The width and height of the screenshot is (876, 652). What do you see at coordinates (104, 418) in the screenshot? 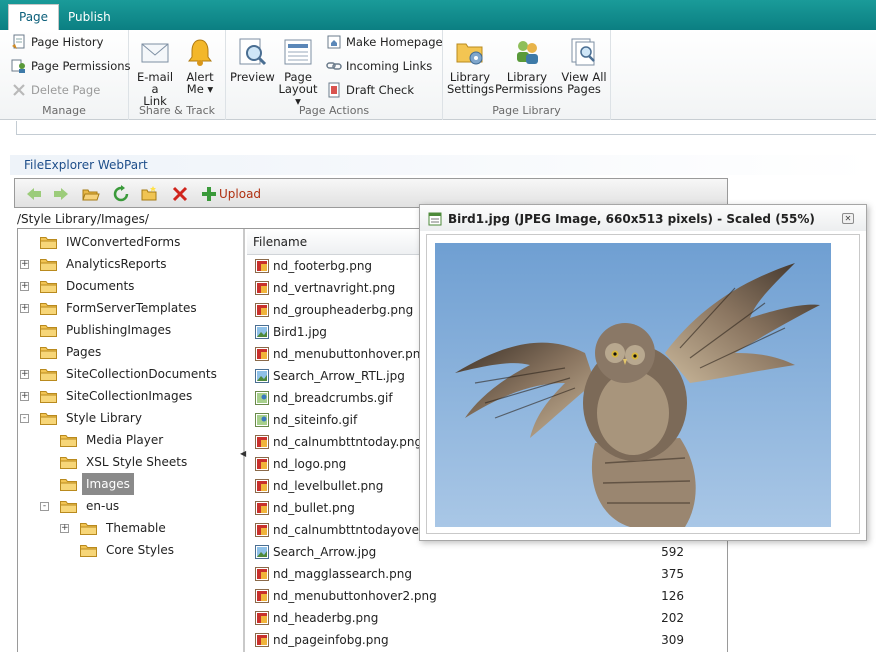
I see `tree-node-label: Style Library` at bounding box center [104, 418].